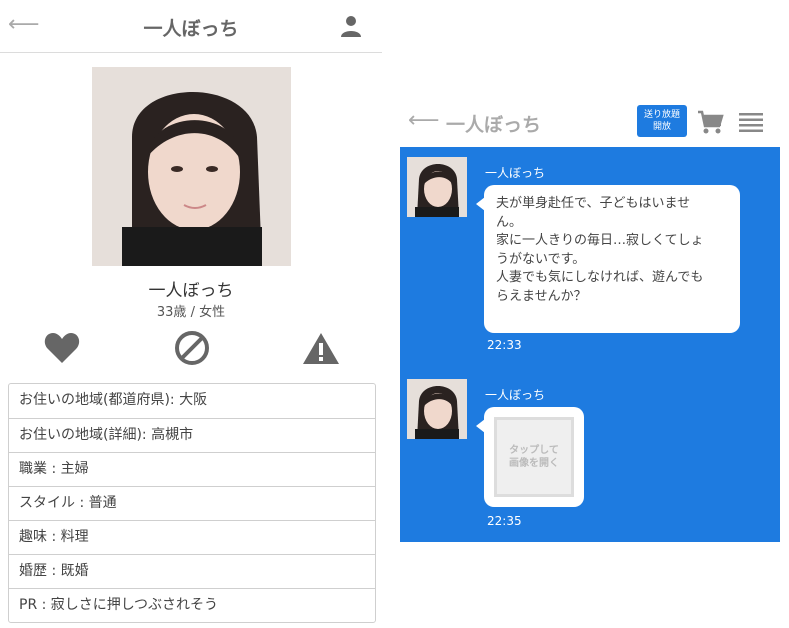 Image resolution: width=789 pixels, height=628 pixels. What do you see at coordinates (192, 605) in the screenshot?
I see `info-row-pr: PR : 寂しさに押しつぶされそう` at bounding box center [192, 605].